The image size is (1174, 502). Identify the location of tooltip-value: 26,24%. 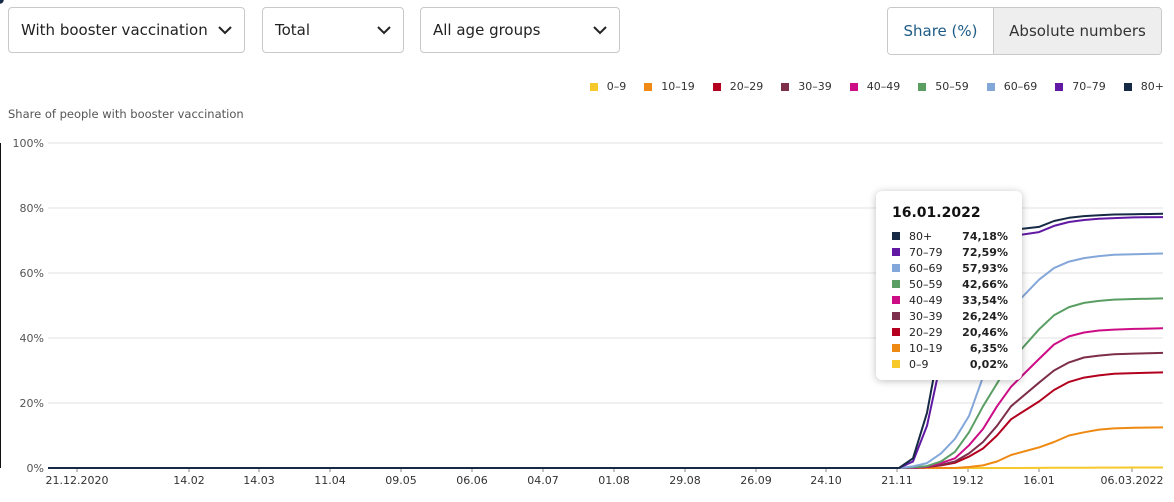
(985, 316).